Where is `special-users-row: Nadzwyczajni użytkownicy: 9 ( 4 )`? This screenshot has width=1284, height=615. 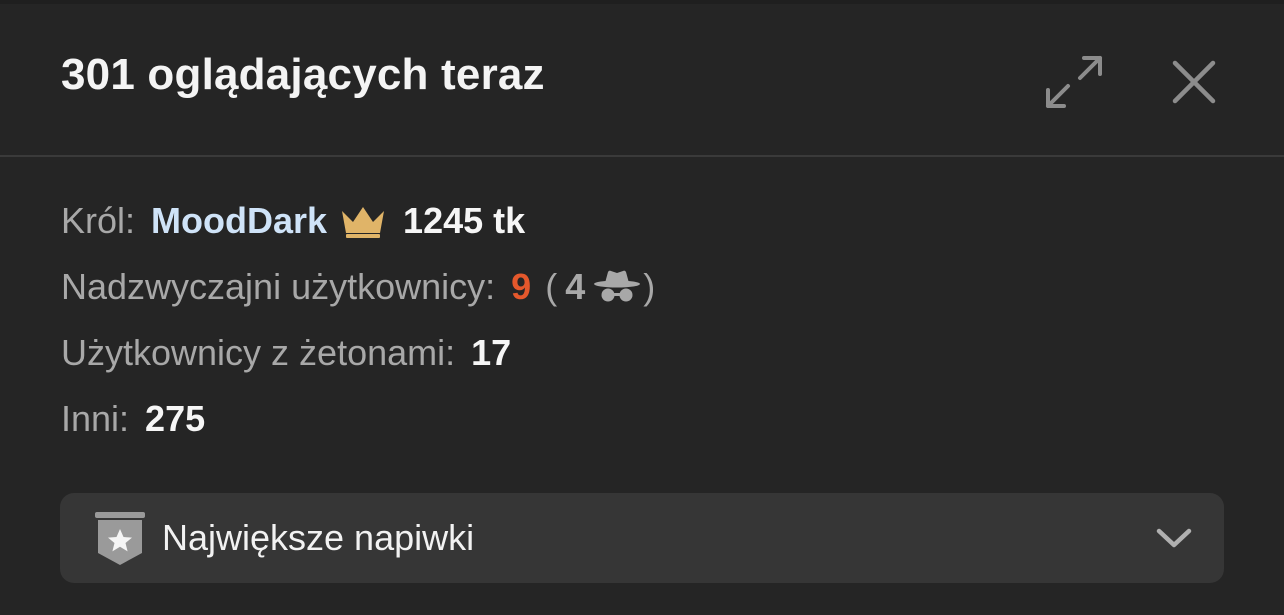 special-users-row: Nadzwyczajni użytkownicy: 9 ( 4 ) is located at coordinates (358, 287).